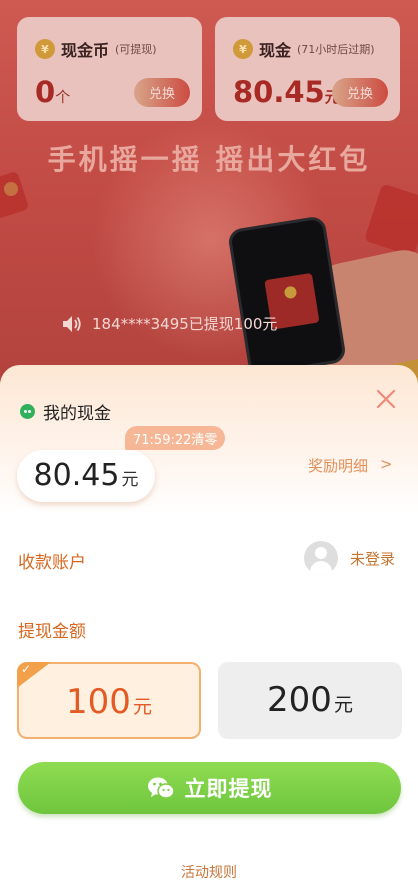  Describe the element at coordinates (336, 49) in the screenshot. I see `card-subtitle: (71小时后过期)` at that location.